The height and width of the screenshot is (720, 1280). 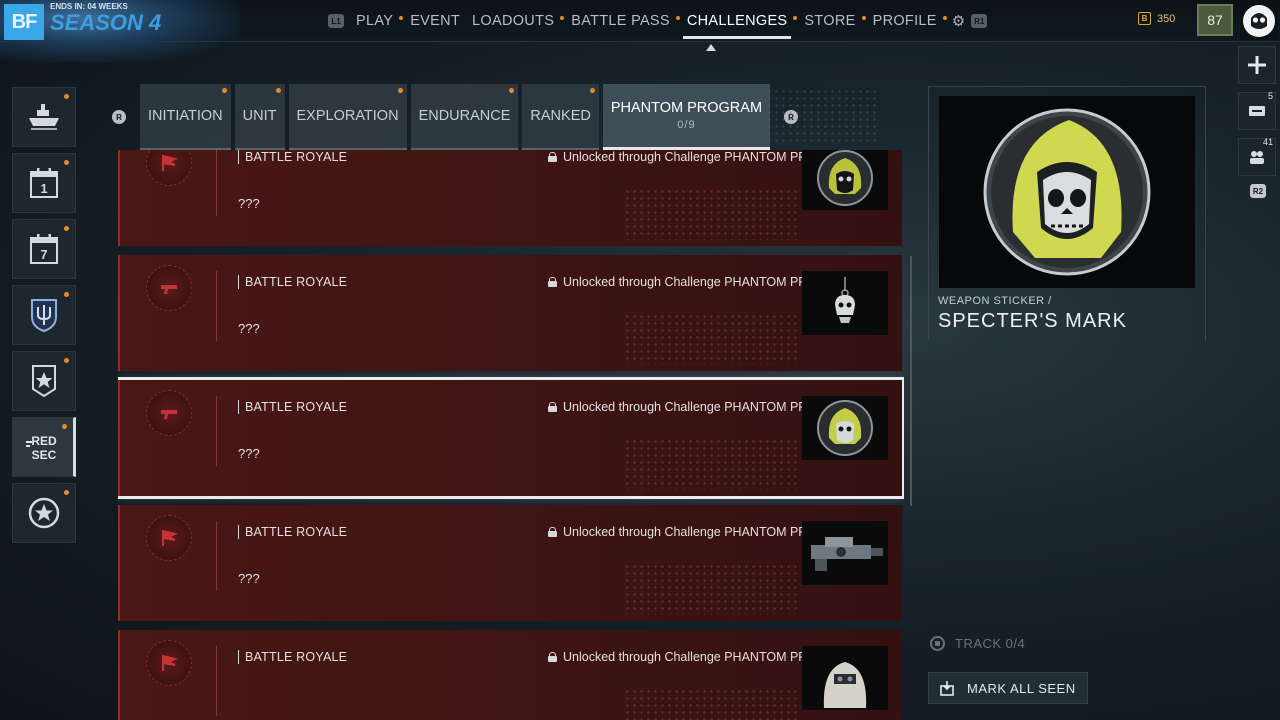 What do you see at coordinates (711, 47) in the screenshot?
I see `caret-up-icon` at bounding box center [711, 47].